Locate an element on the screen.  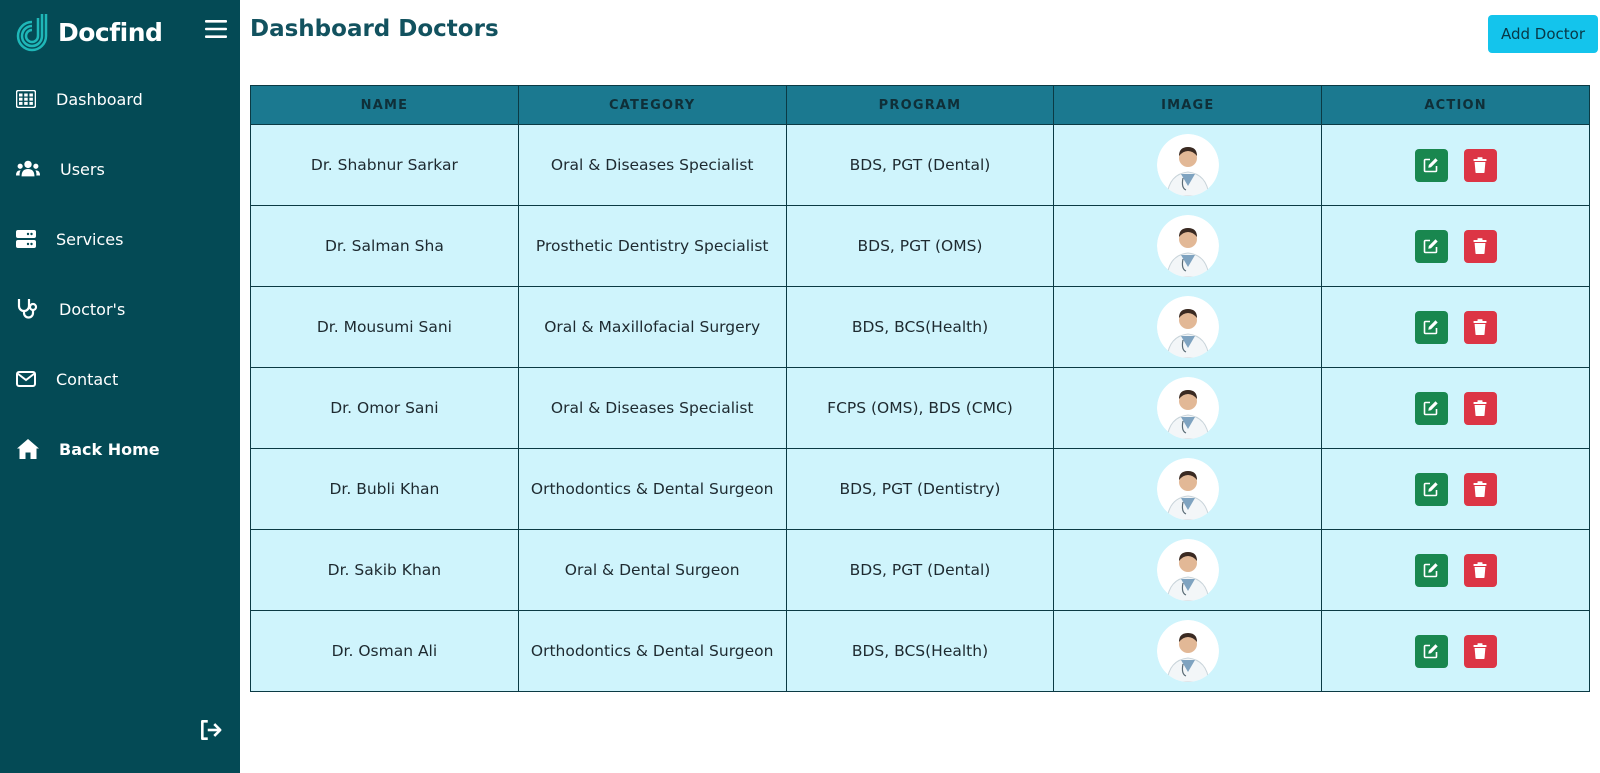
envelope-icon is located at coordinates (28, 379).